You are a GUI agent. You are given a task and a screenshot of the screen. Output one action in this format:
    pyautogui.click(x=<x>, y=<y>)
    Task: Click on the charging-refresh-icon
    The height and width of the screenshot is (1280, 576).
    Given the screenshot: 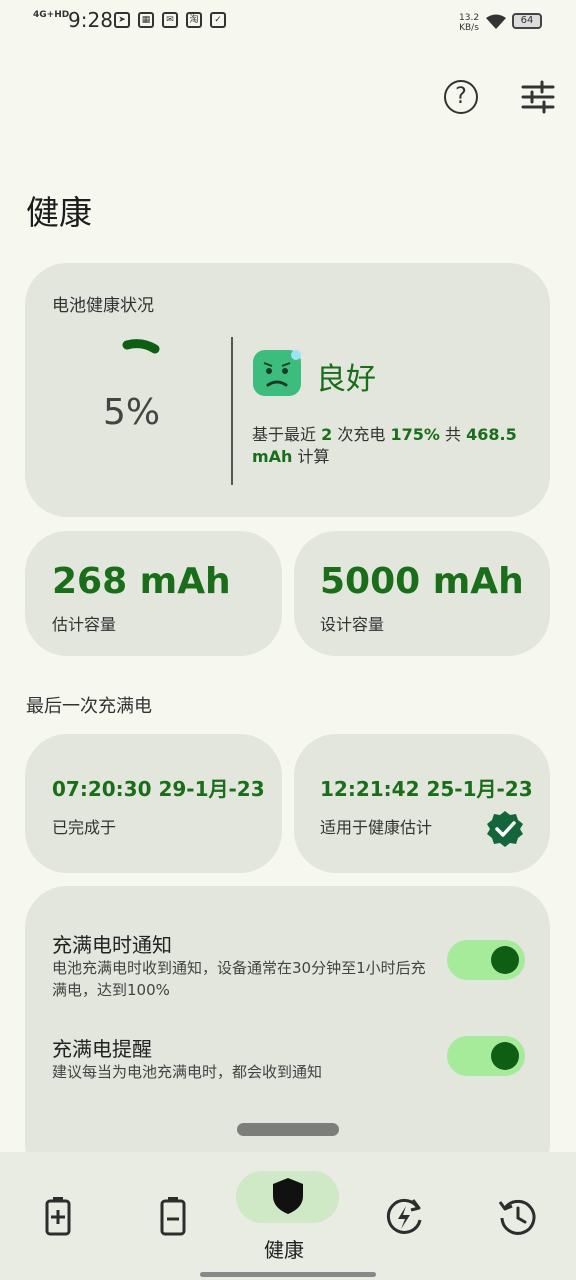 What is the action you would take?
    pyautogui.click(x=404, y=1217)
    